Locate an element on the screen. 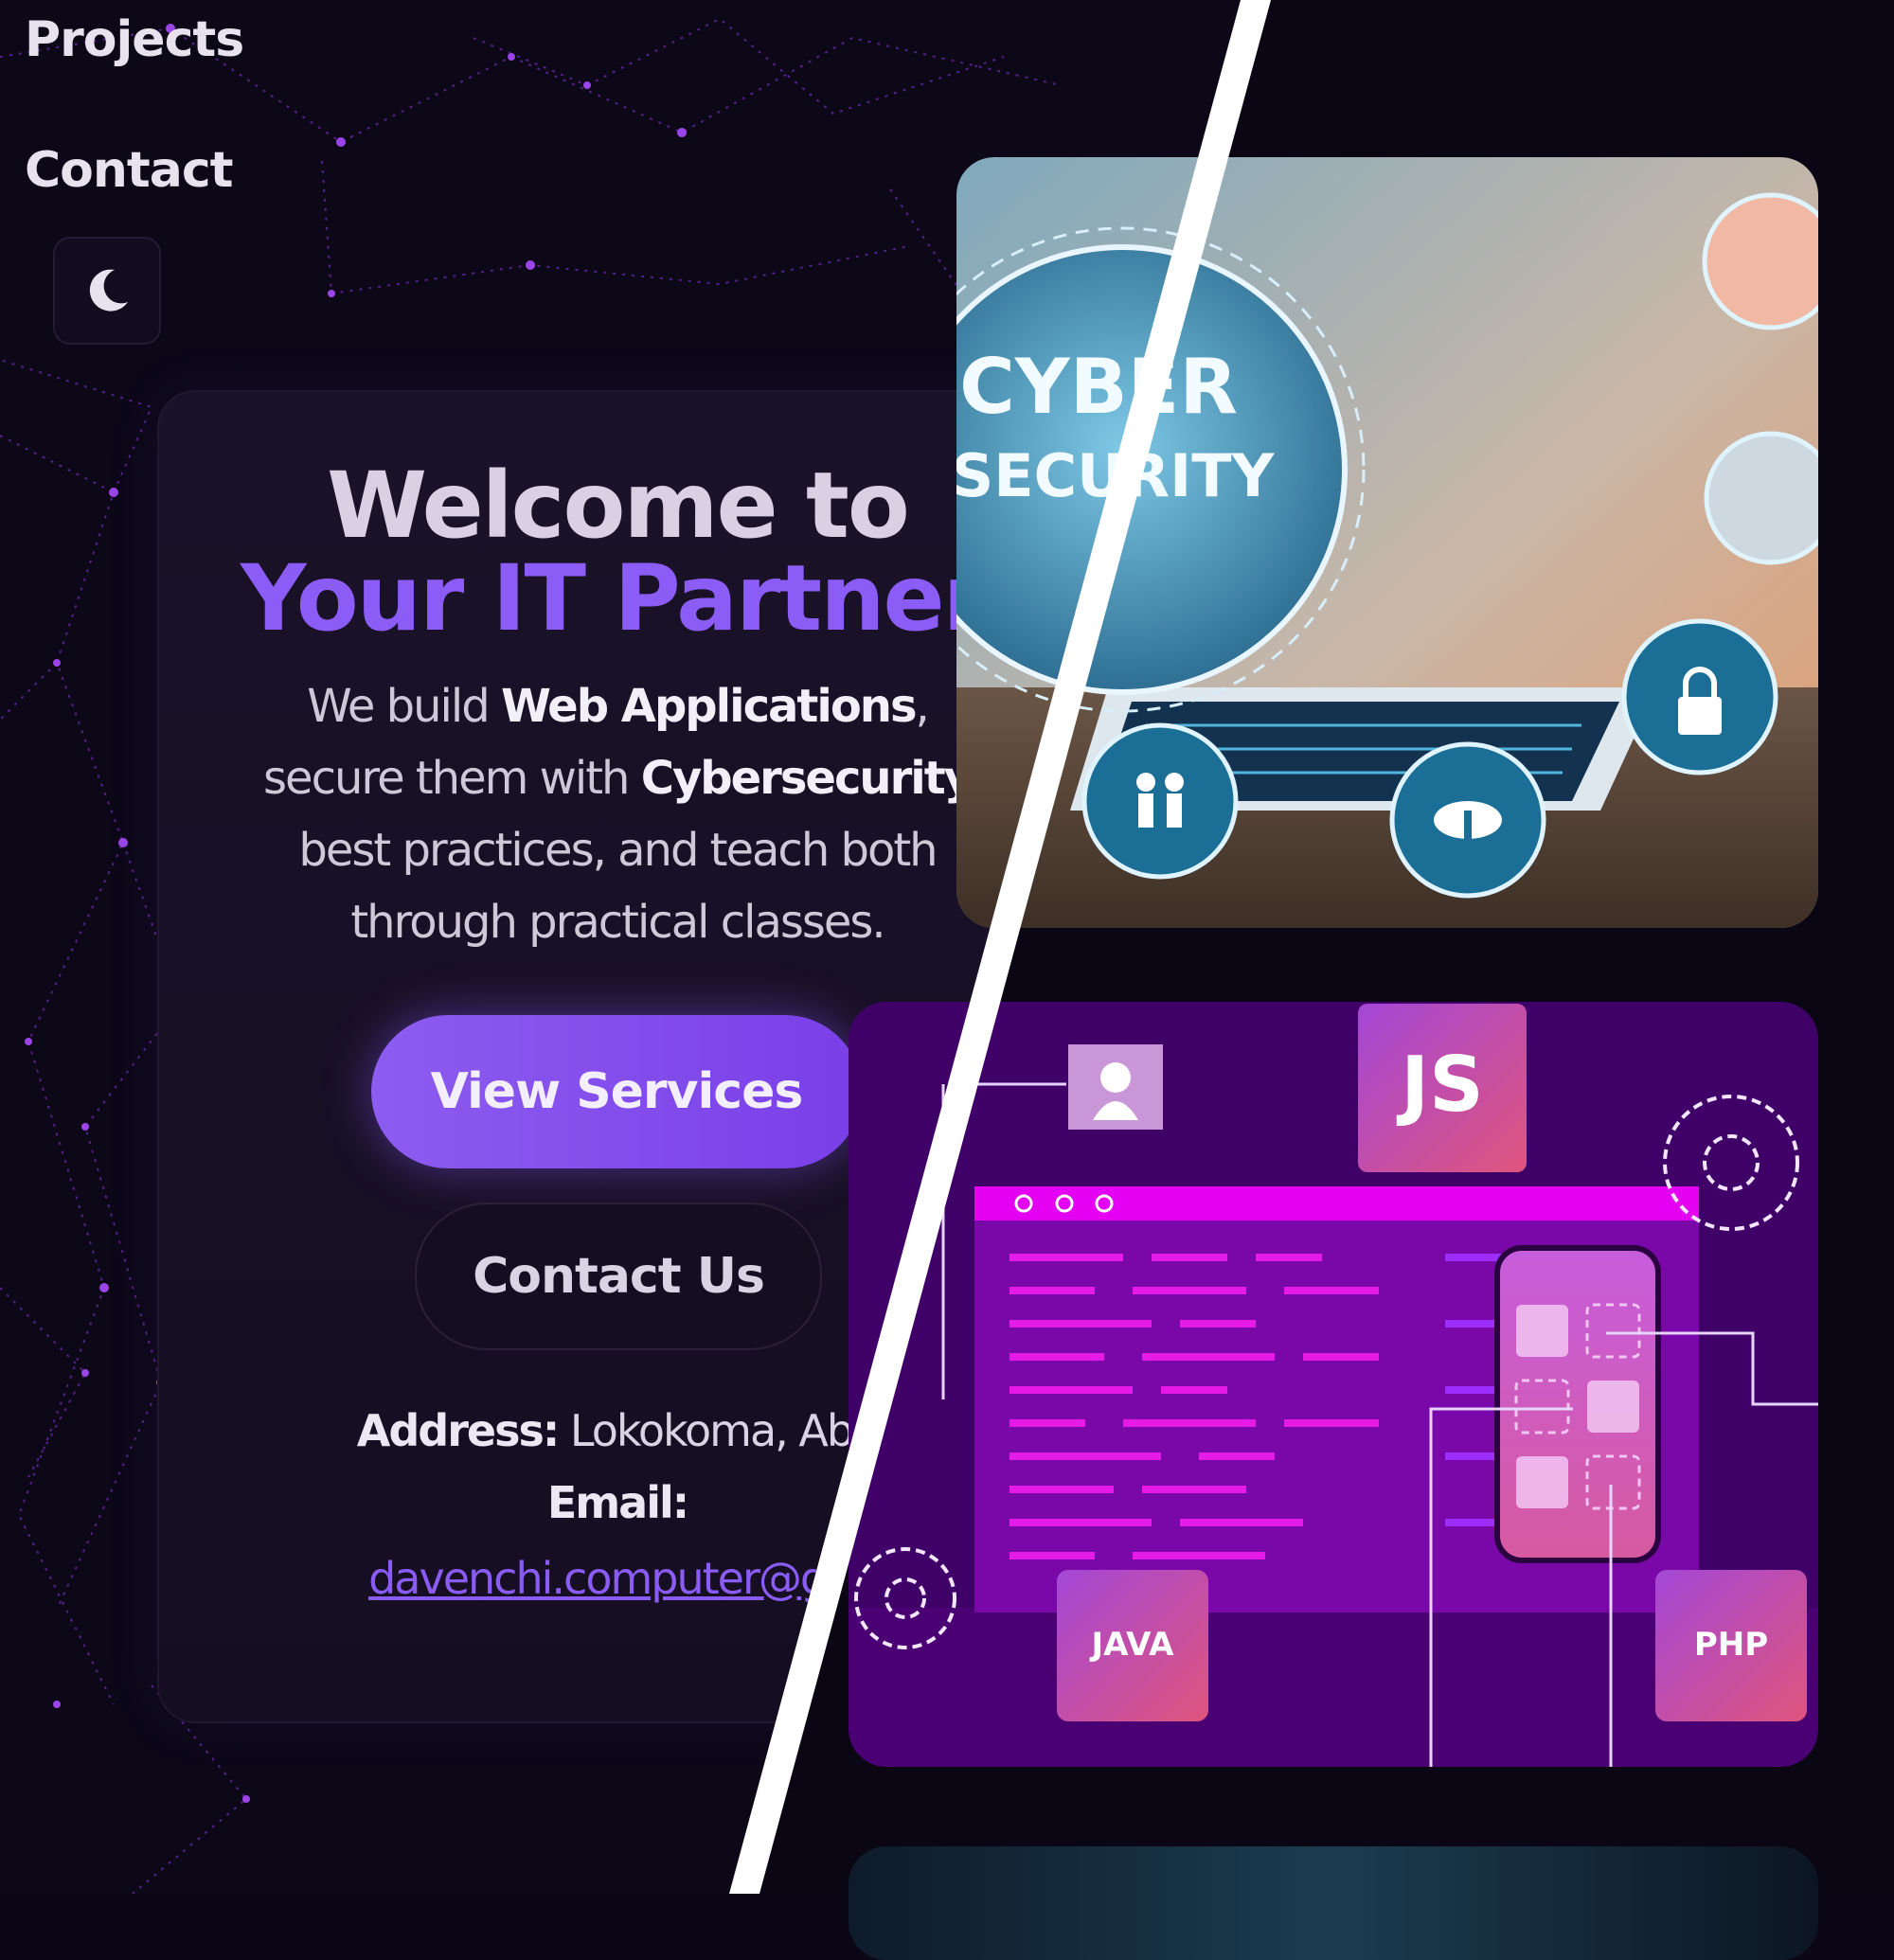  desc-highlight-web: Web Applications is located at coordinates (709, 706).